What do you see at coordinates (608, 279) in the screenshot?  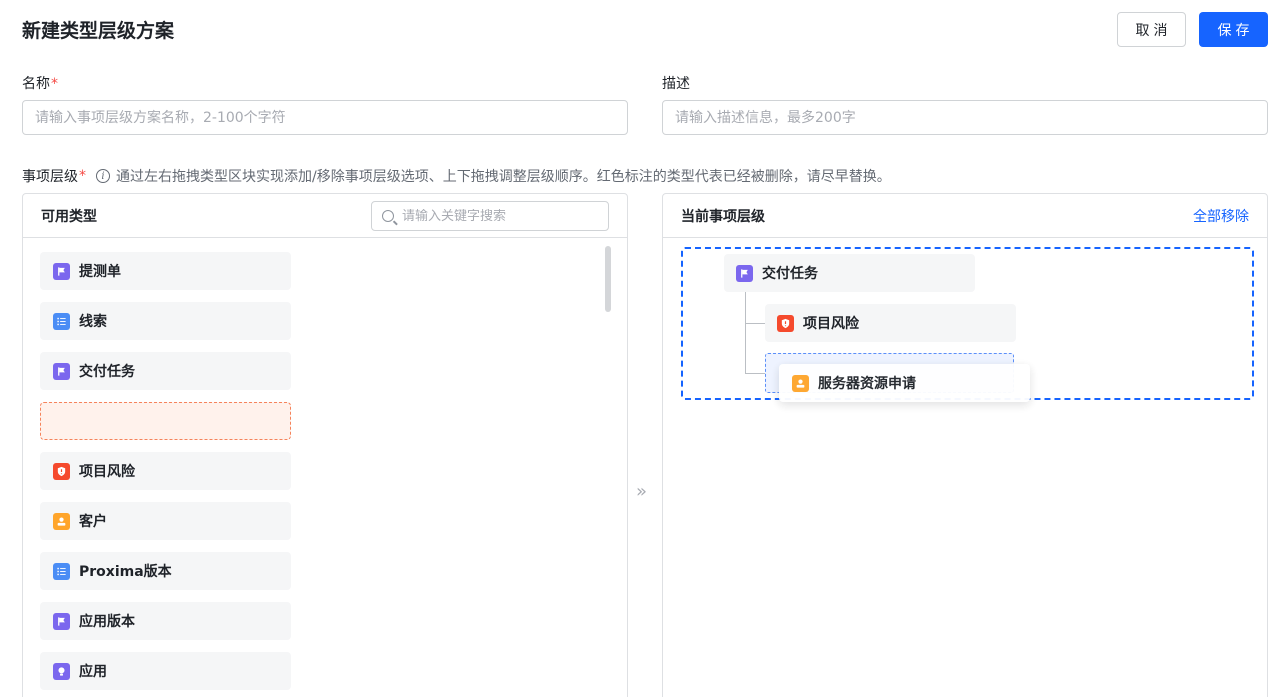 I see `scrollbar` at bounding box center [608, 279].